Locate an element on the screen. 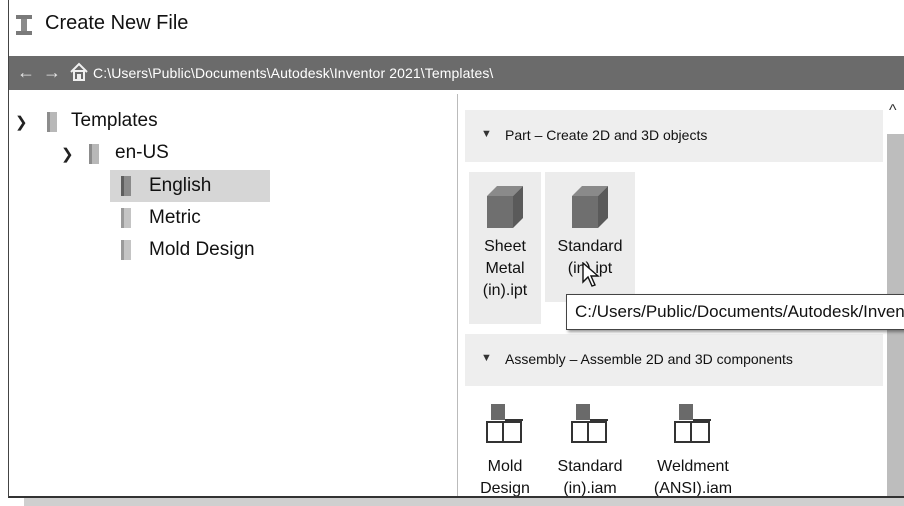 Image resolution: width=904 pixels, height=506 pixels. template-tile-weldment: Weldment (ANSI).iam is located at coordinates (693, 445).